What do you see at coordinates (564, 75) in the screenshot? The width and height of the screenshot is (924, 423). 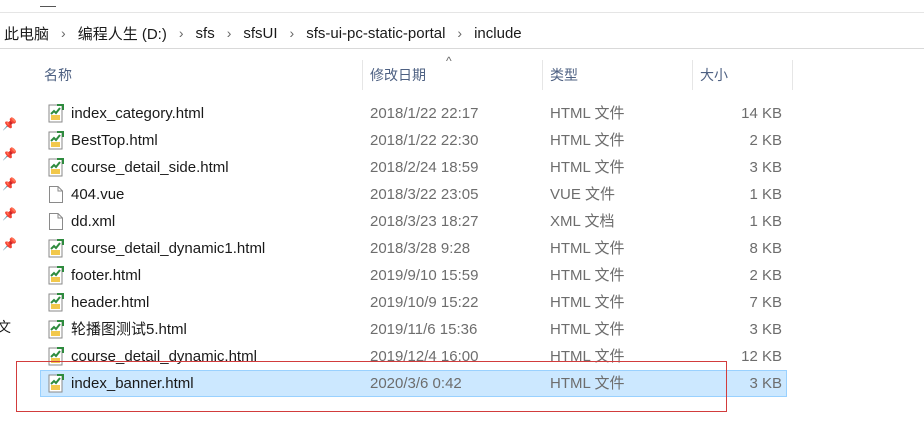 I see `column-header-type: 类型` at bounding box center [564, 75].